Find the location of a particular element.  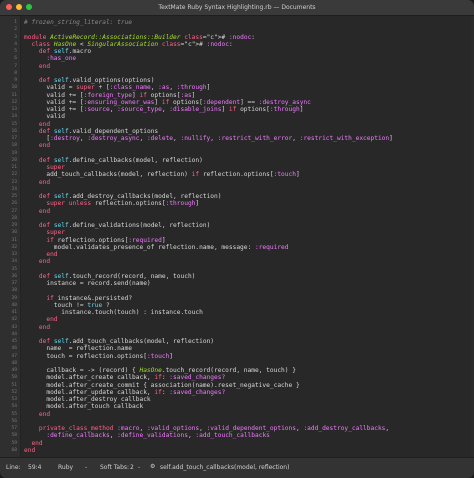

code-line: touch = reflection.options[:touch] is located at coordinates (97, 357).